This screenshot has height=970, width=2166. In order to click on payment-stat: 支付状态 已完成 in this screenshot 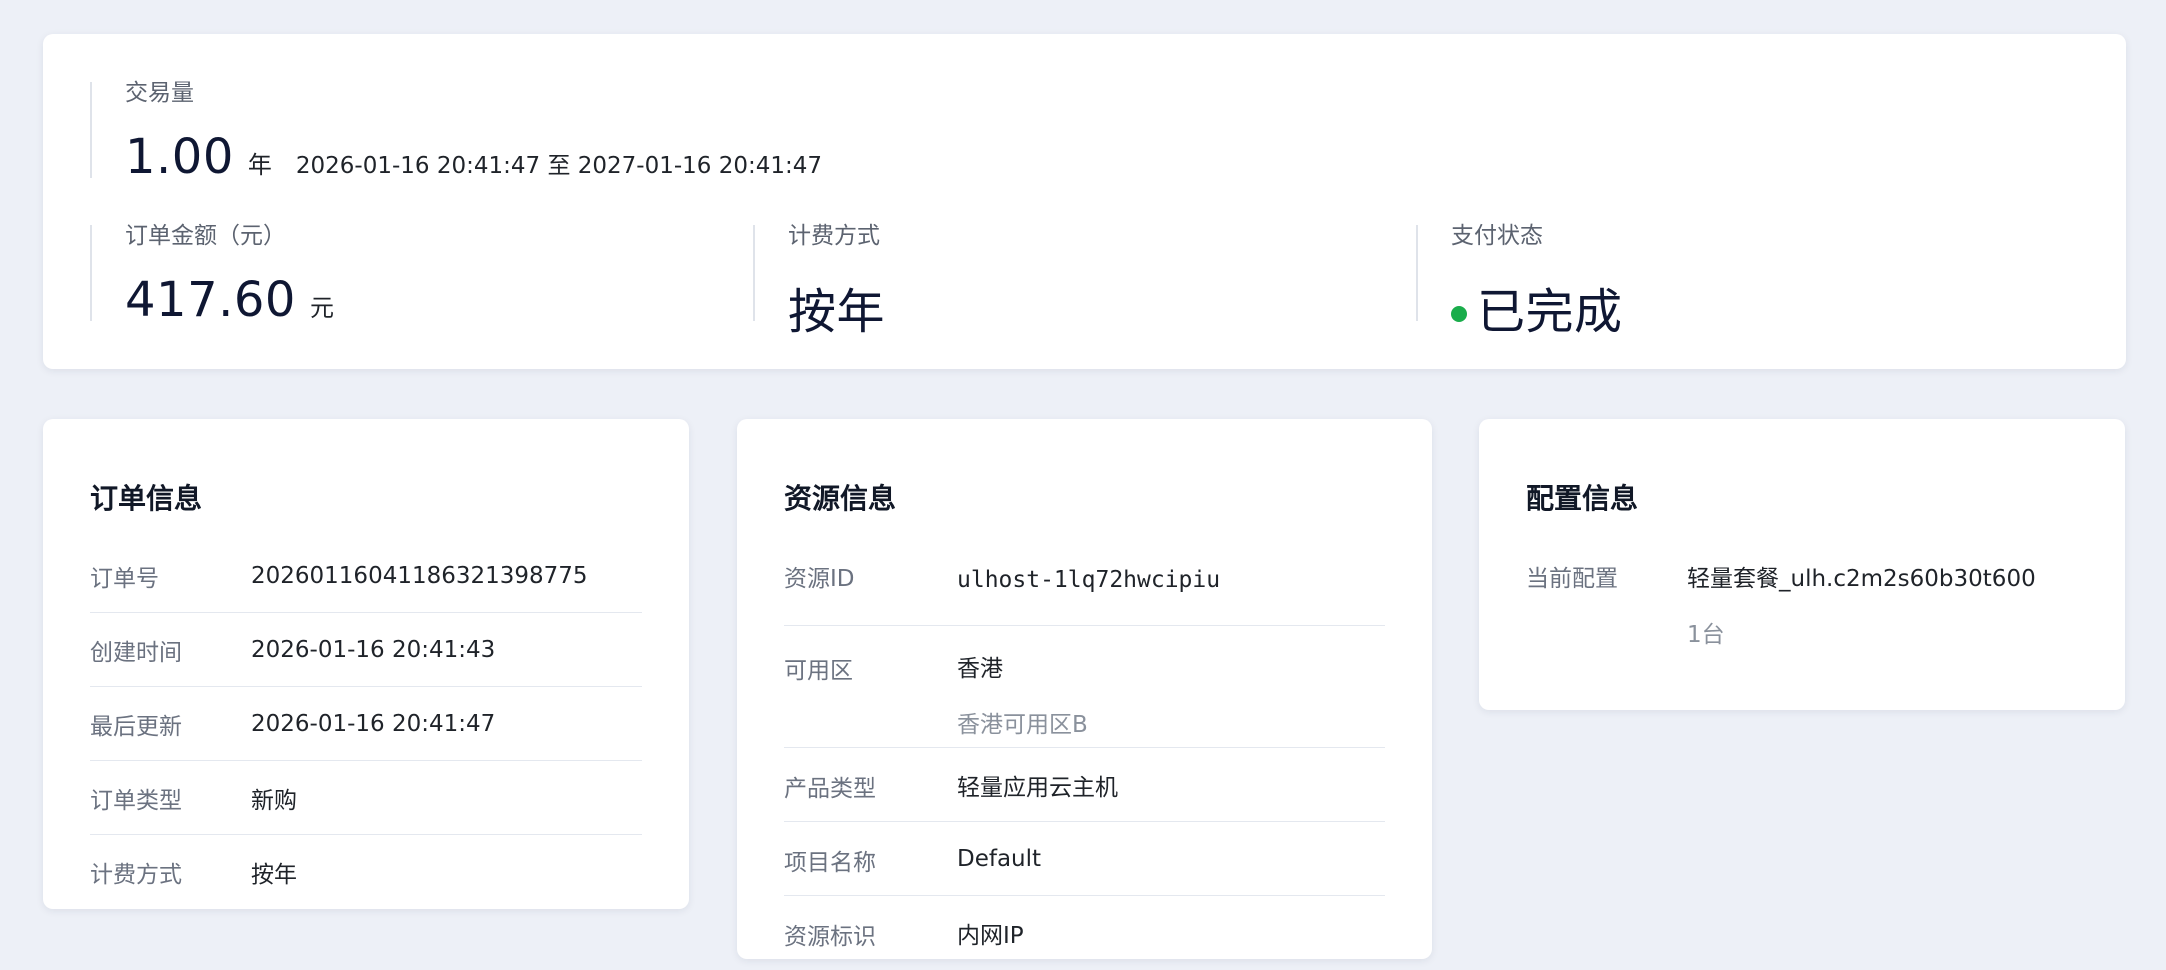, I will do `click(1716, 281)`.